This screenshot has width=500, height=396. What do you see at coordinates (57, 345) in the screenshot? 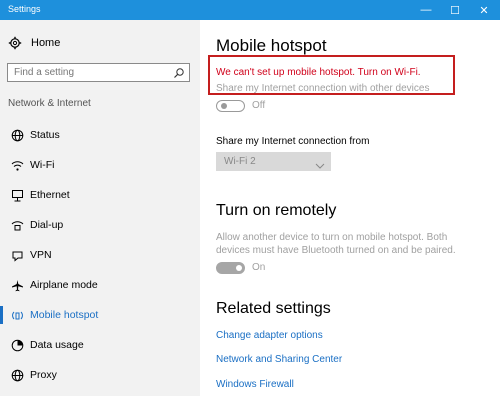
I see `sidebar-item-label: Data usage` at bounding box center [57, 345].